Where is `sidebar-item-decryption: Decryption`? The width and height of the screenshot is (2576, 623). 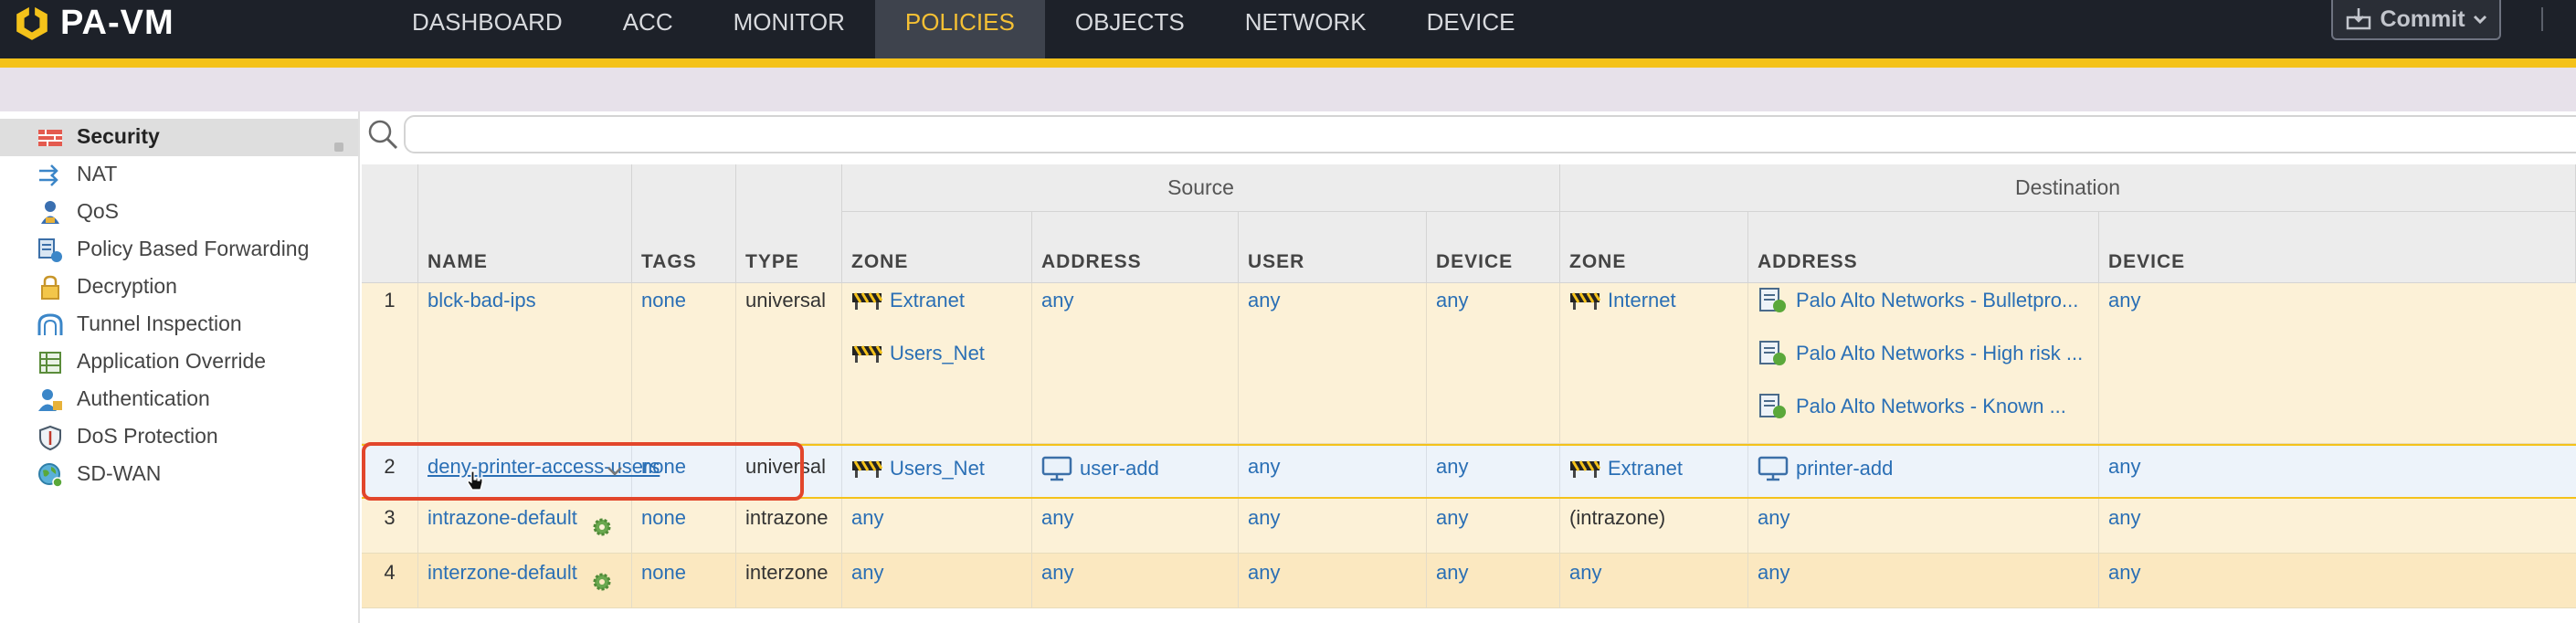 sidebar-item-decryption: Decryption is located at coordinates (179, 288).